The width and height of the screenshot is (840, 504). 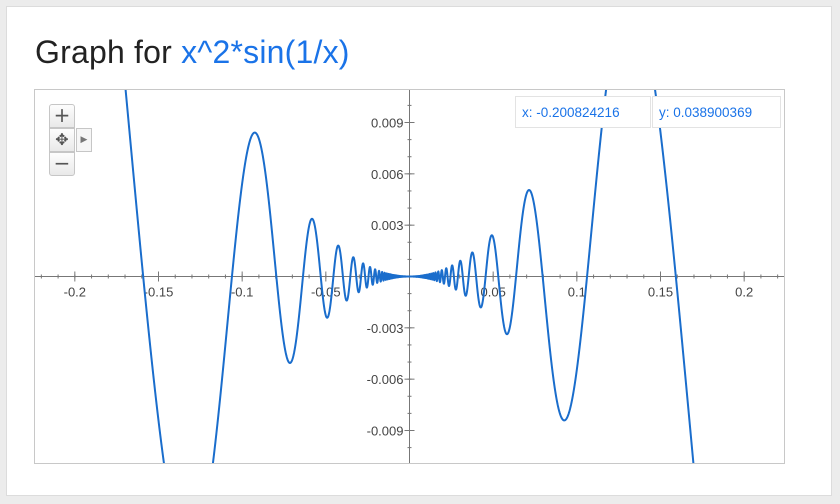 I want to click on y-tick-label: -0.006, so click(x=385, y=379).